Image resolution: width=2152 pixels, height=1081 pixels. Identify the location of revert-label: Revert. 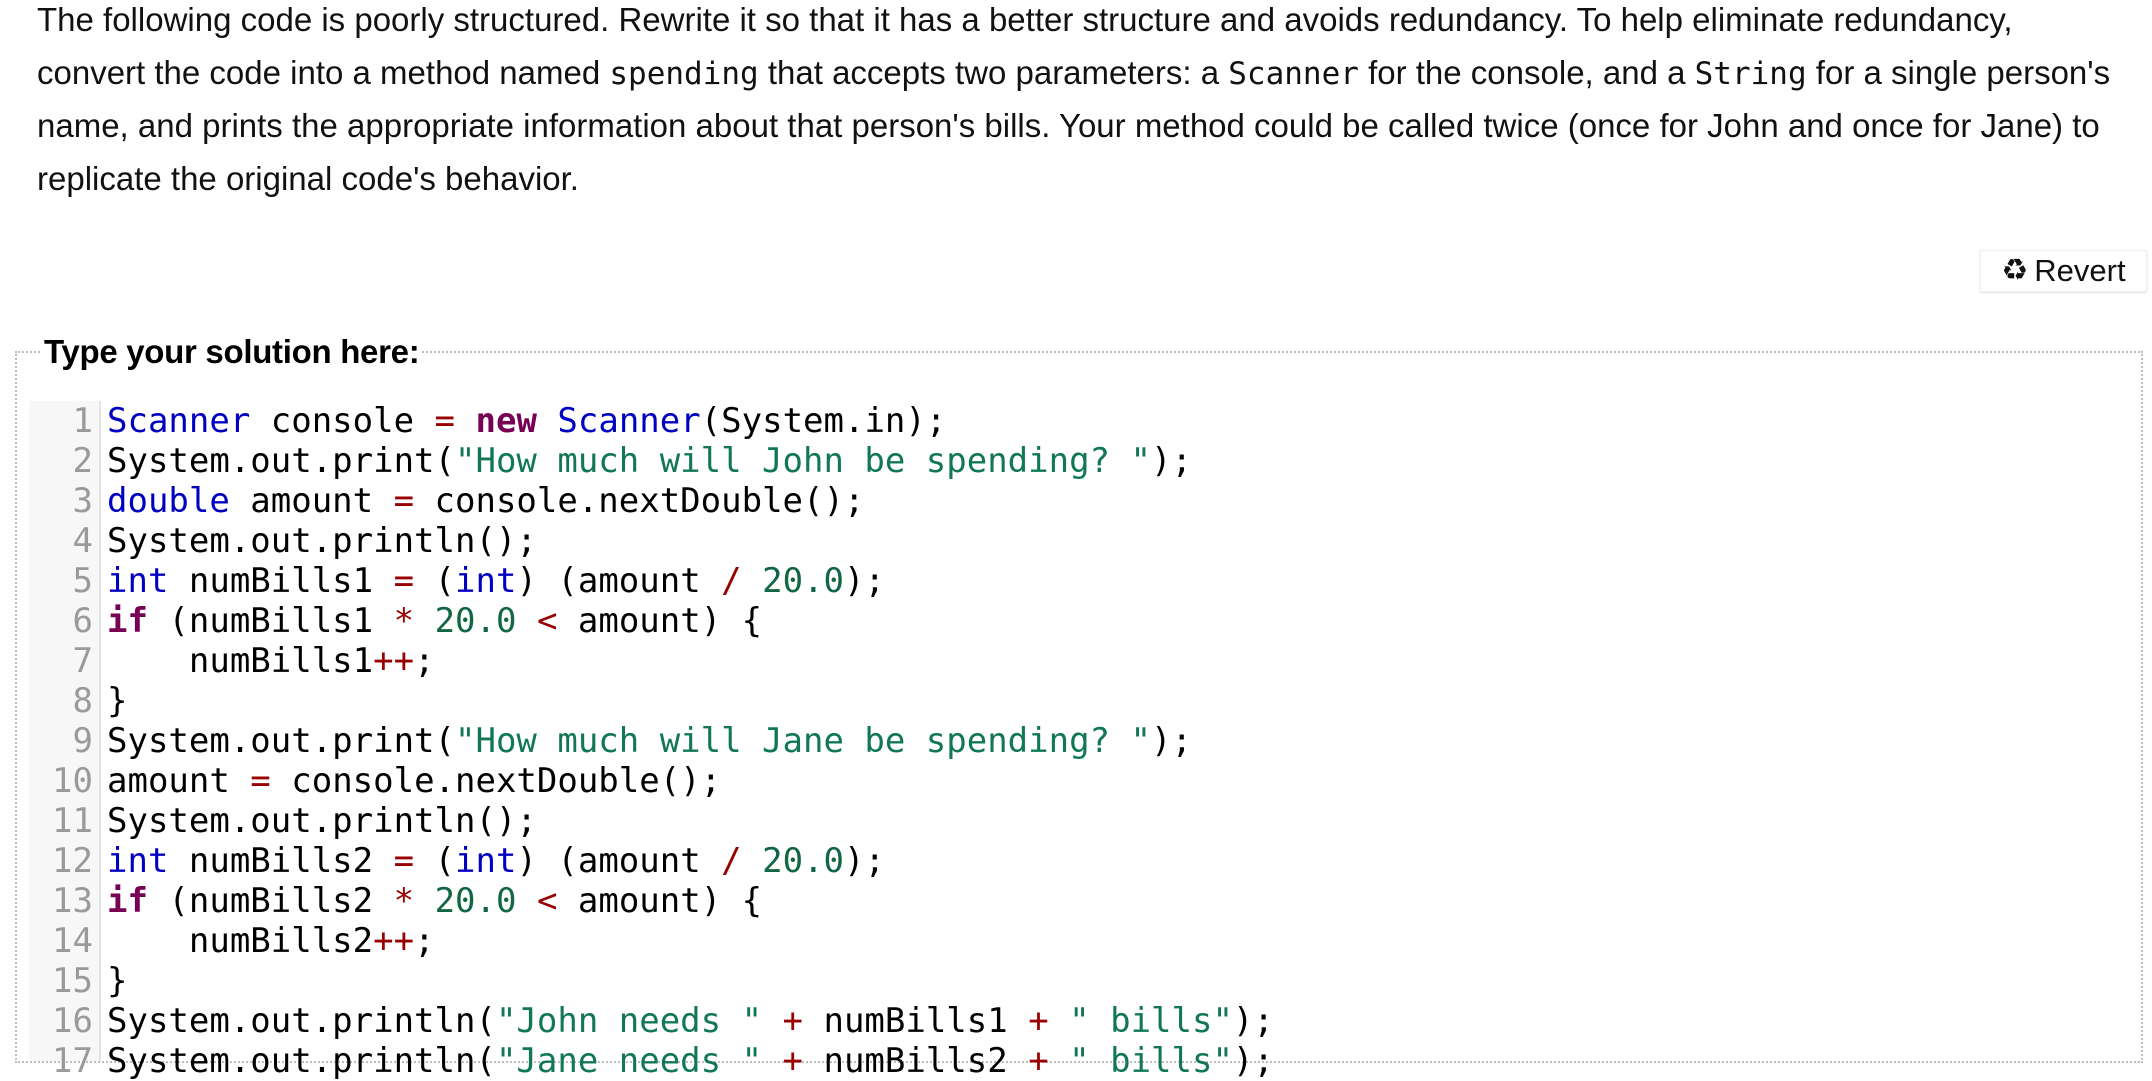
(2080, 270).